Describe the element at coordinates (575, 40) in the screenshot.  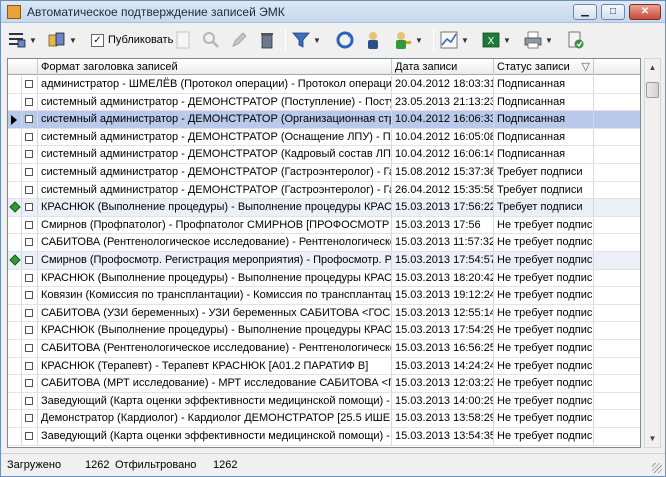
I see `exit-button` at that location.